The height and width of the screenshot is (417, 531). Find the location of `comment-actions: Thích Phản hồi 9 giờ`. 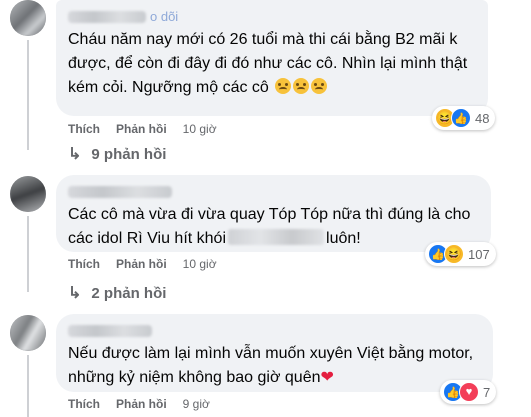

comment-actions: Thích Phản hồi 9 giờ is located at coordinates (139, 404).